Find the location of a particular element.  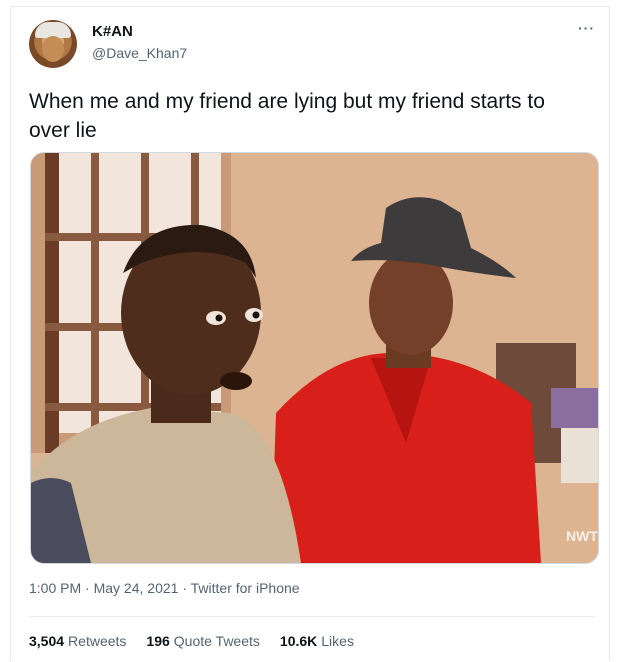

avatar-face-shape is located at coordinates (53, 49).